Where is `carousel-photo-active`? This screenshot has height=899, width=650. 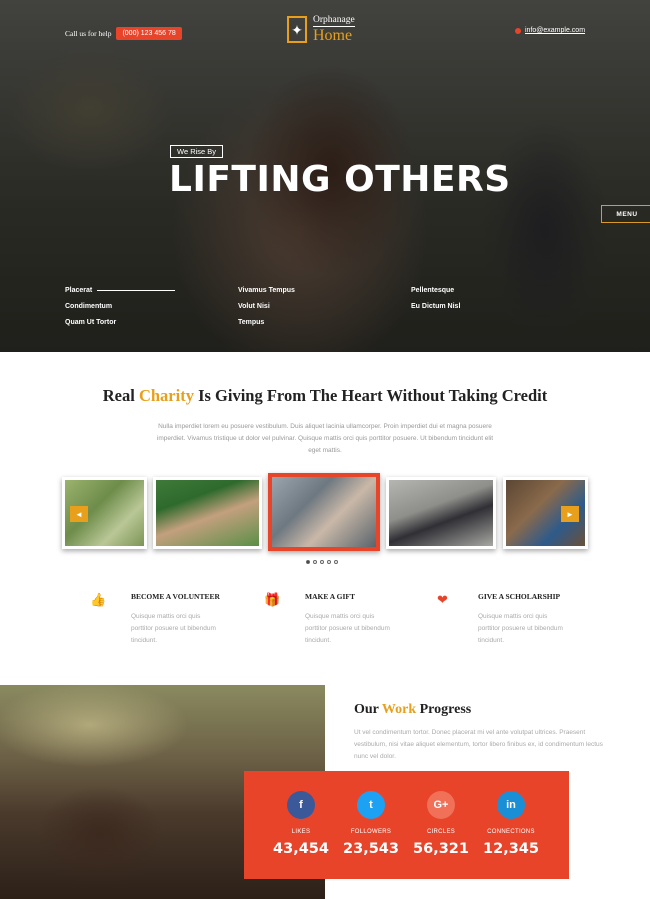
carousel-photo-active is located at coordinates (324, 512).